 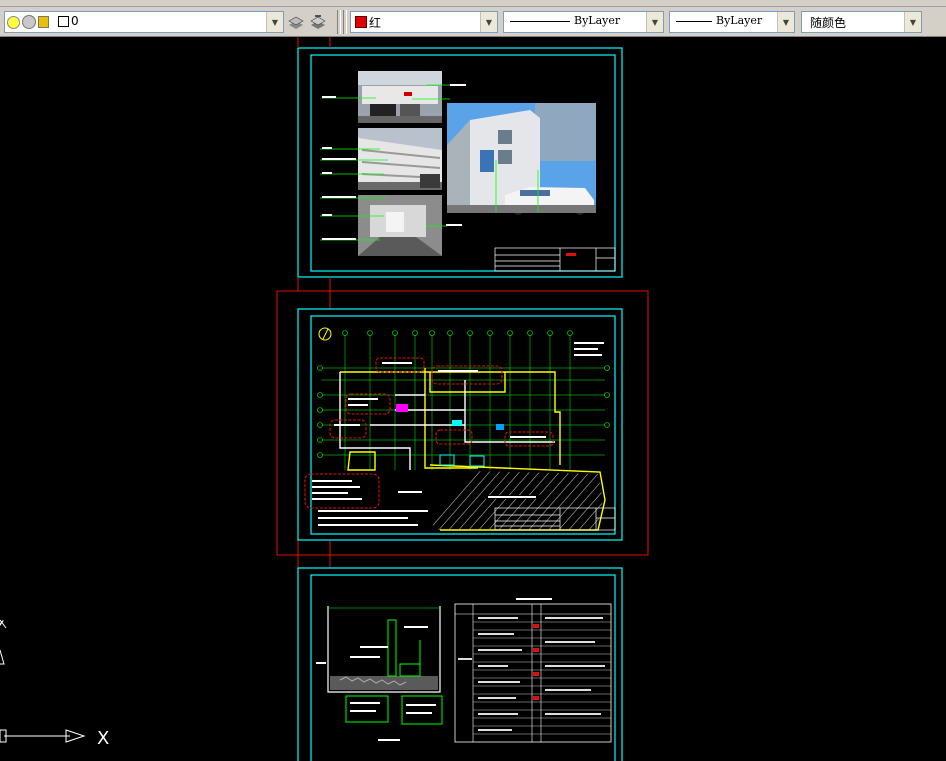 I want to click on color-dropdown: 红 ▼, so click(x=424, y=22).